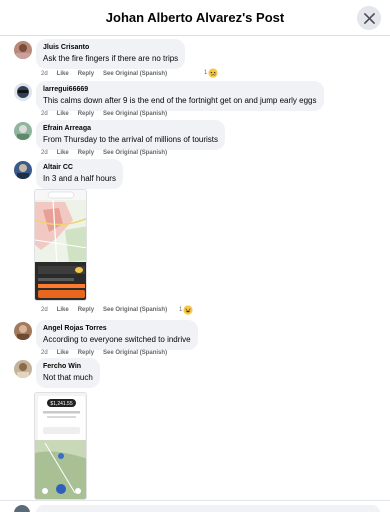 This screenshot has width=390, height=512. What do you see at coordinates (208, 508) in the screenshot?
I see `comment-input` at bounding box center [208, 508].